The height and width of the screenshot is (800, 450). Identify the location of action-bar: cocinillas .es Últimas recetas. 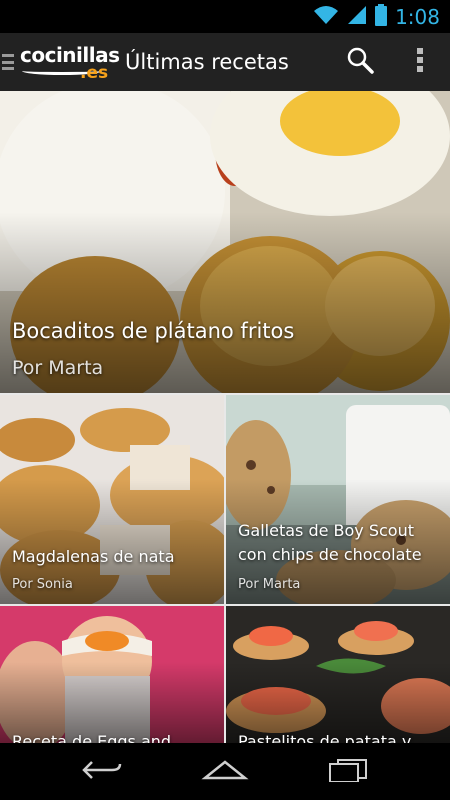
(225, 62).